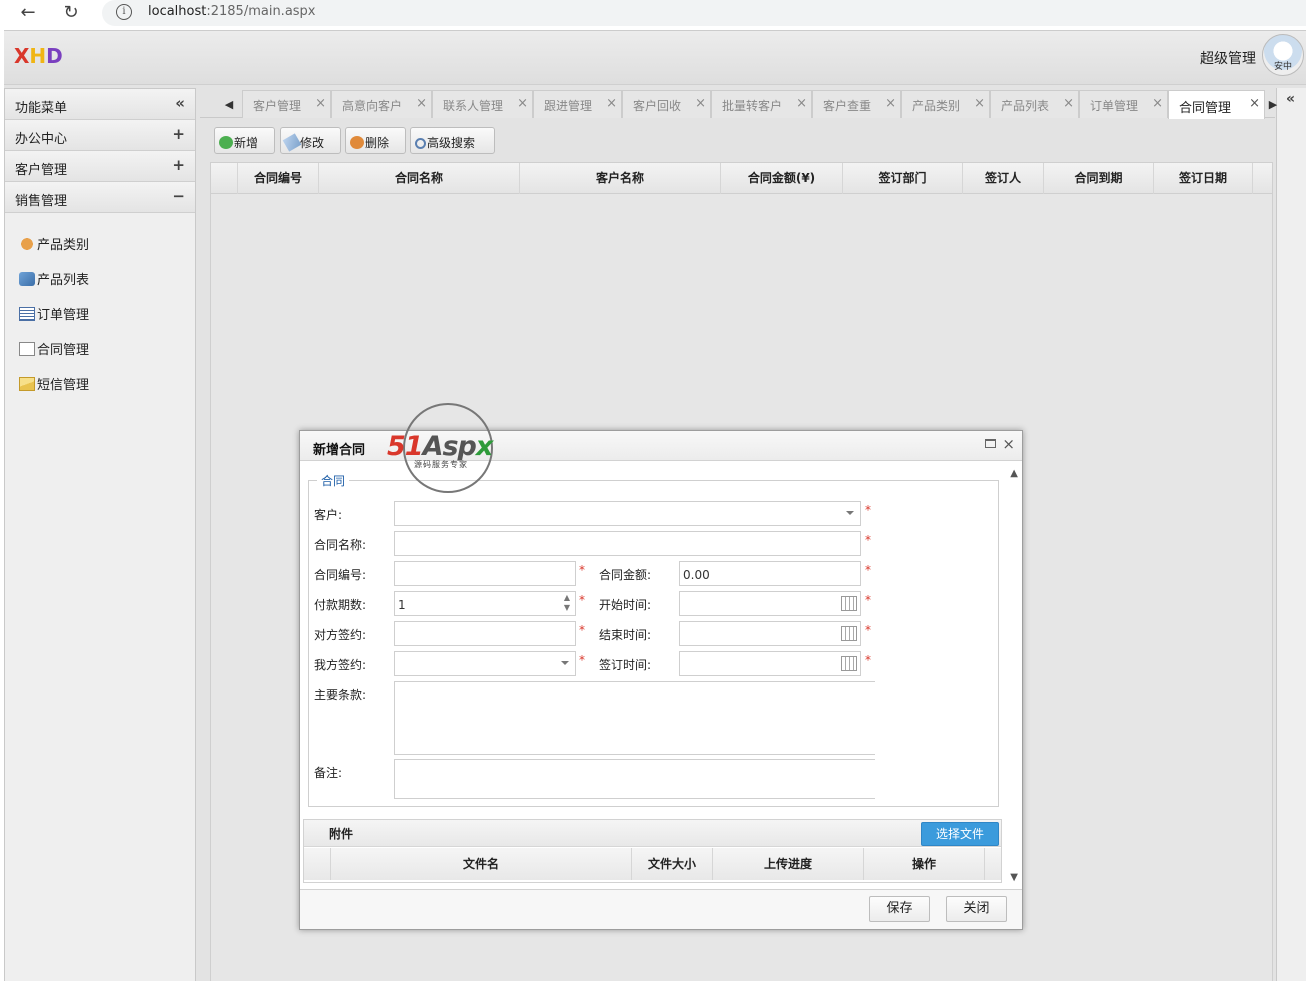 The image size is (1306, 981). I want to click on column-header: 合同名称, so click(419, 178).